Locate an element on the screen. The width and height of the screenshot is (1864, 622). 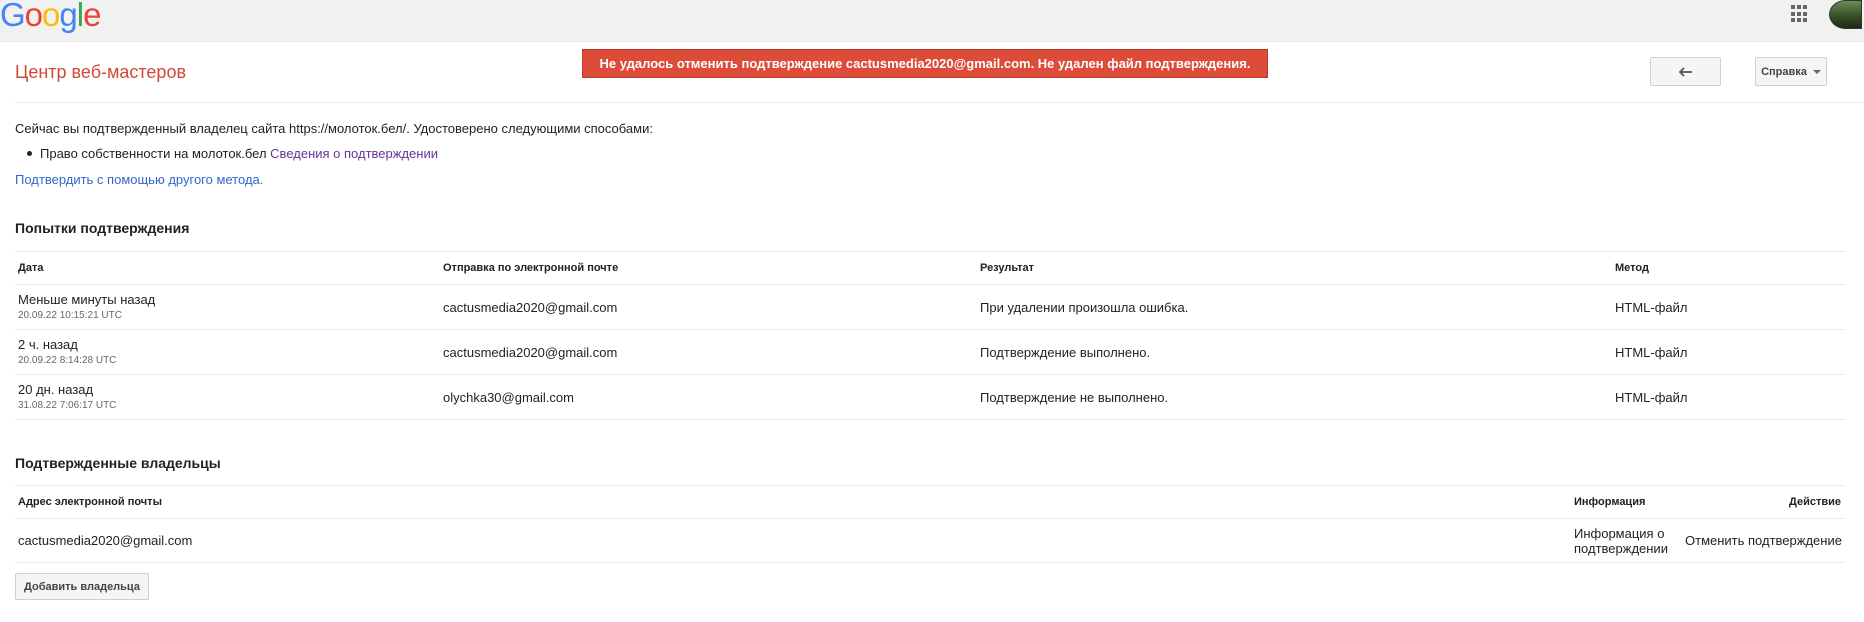
back-arrow-icon is located at coordinates (1685, 71).